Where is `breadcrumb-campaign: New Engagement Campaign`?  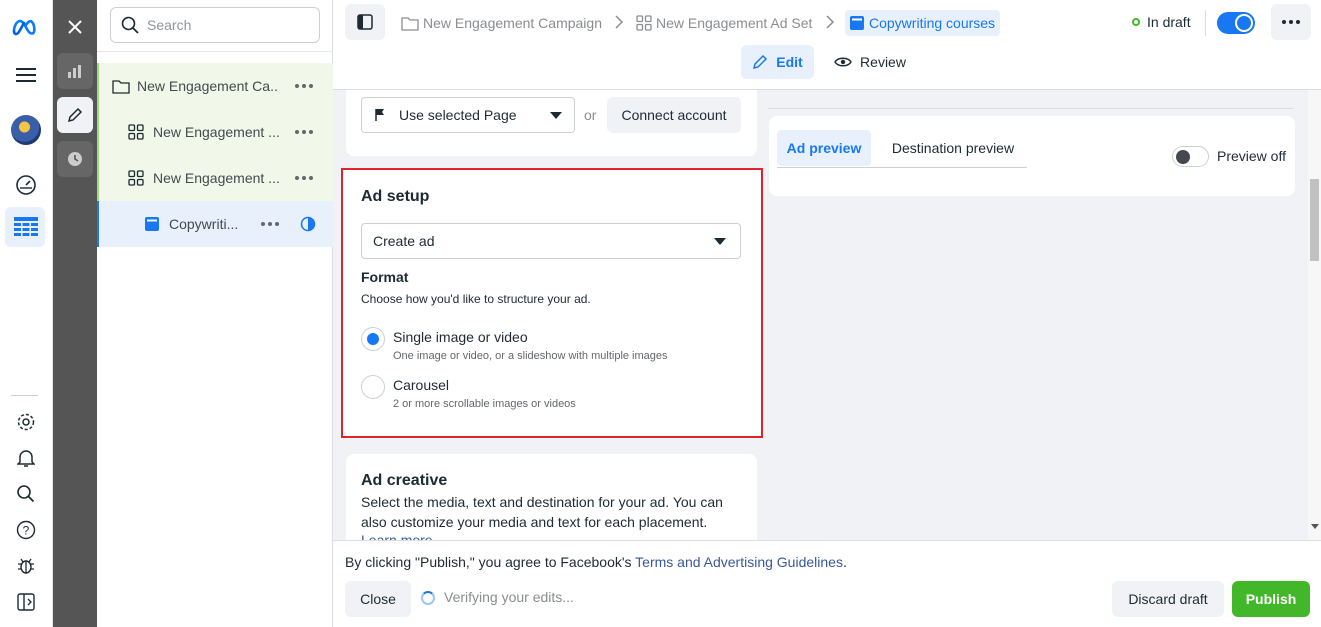
breadcrumb-campaign: New Engagement Campaign is located at coordinates (501, 23).